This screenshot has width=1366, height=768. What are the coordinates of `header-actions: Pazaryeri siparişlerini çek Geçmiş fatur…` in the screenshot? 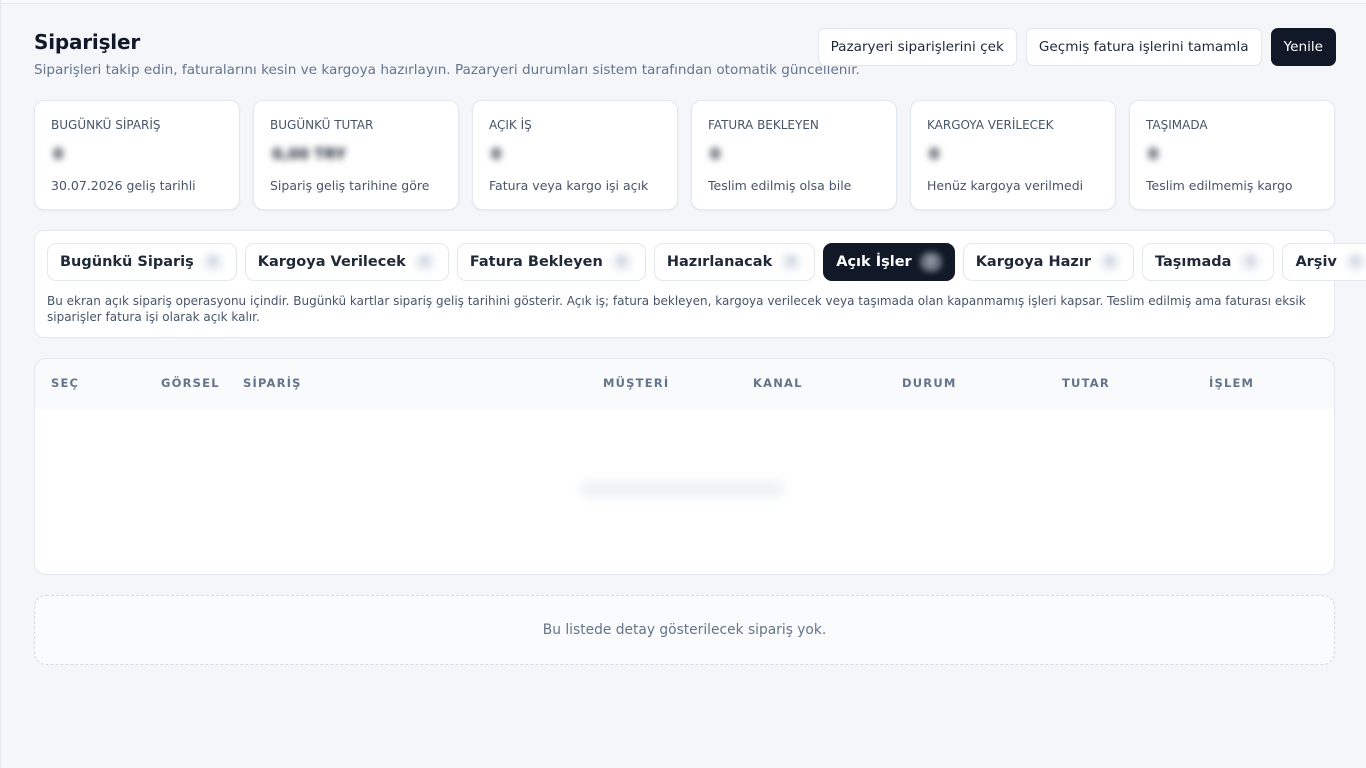 It's located at (1076, 47).